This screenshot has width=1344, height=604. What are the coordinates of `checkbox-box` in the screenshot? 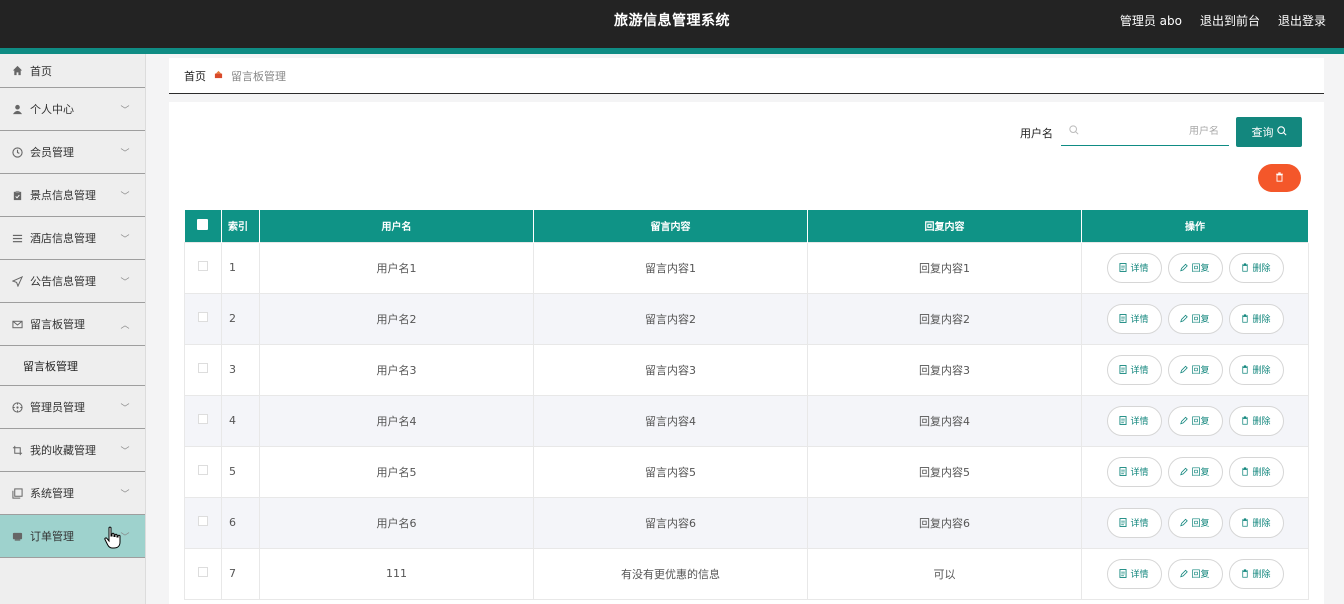 It's located at (203, 224).